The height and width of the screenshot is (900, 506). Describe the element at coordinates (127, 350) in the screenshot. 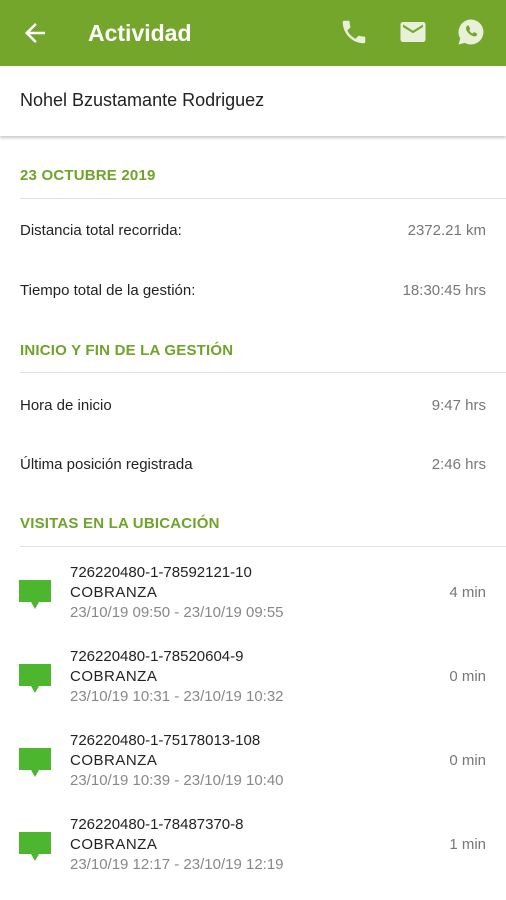

I see `management-header: INICIO Y FIN DE LA GESTIÓN` at that location.